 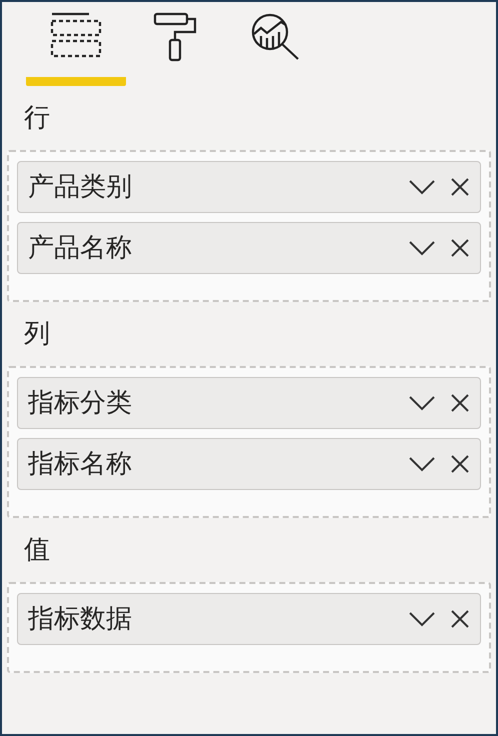 I want to click on section-heading: 列, so click(x=37, y=334).